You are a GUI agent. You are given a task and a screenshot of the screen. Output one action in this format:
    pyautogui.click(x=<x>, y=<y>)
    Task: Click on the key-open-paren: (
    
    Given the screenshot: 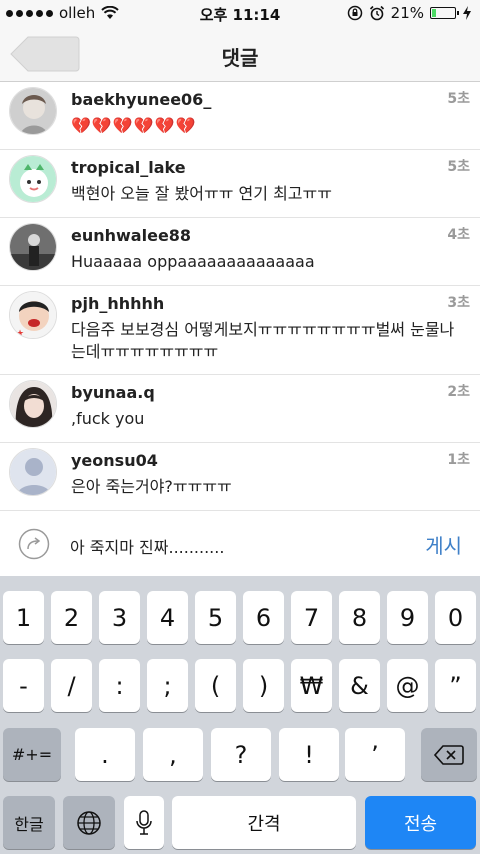 What is the action you would take?
    pyautogui.click(x=215, y=685)
    